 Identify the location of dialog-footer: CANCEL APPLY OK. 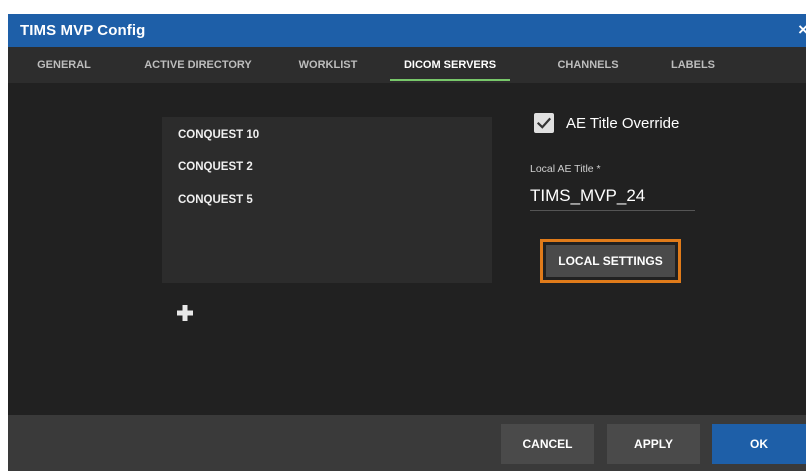
(407, 443).